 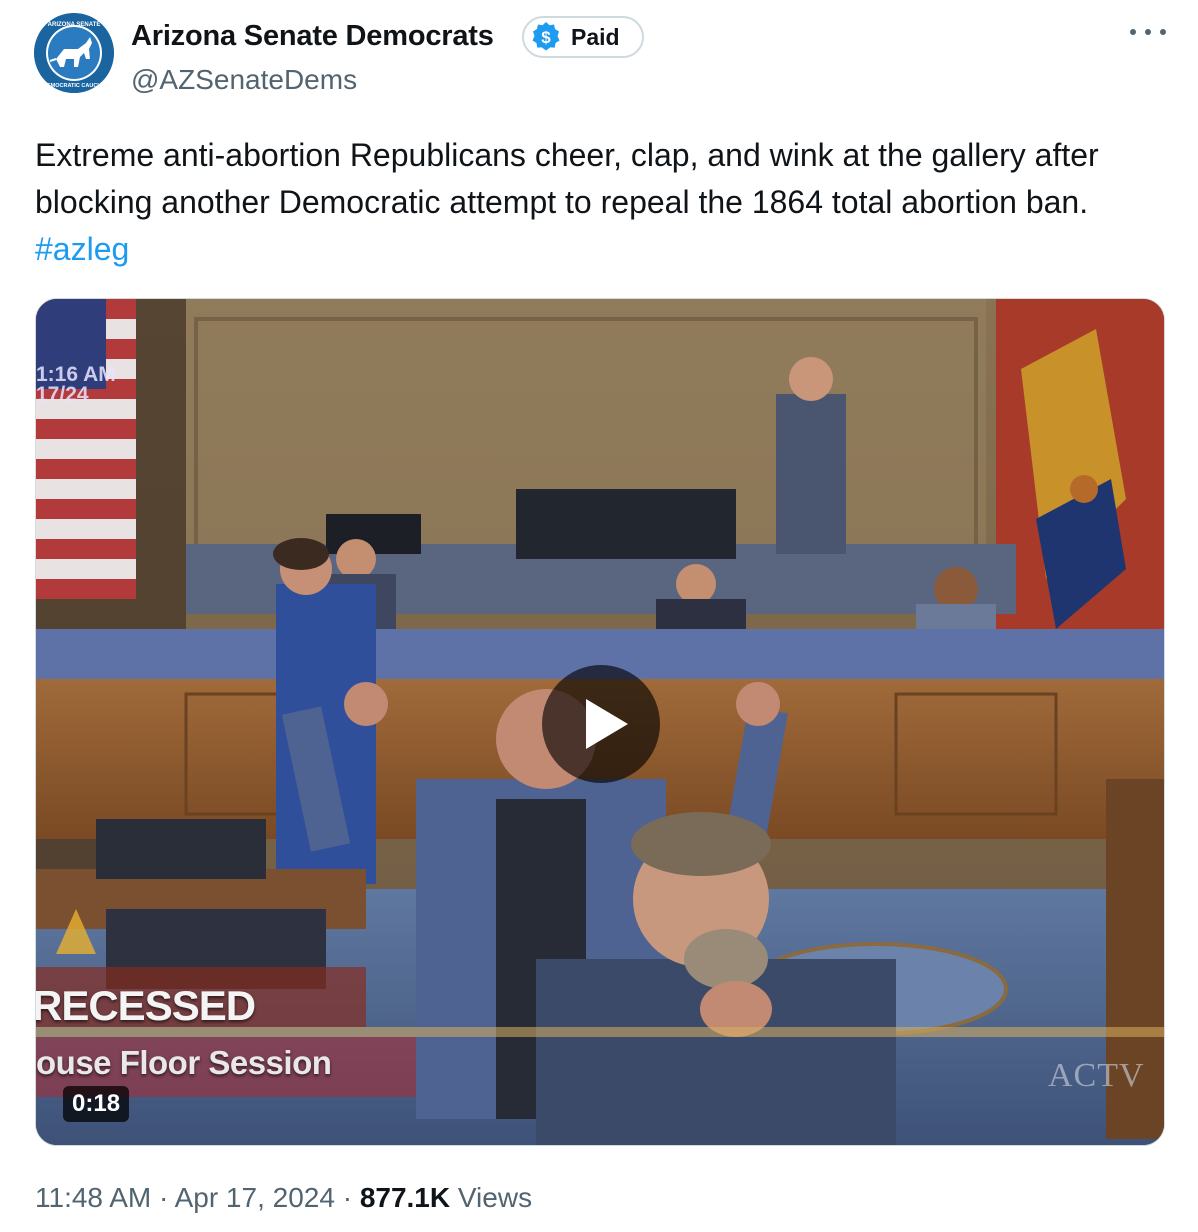 I want to click on tweet-time: 11:48 AM, so click(x=93, y=1197).